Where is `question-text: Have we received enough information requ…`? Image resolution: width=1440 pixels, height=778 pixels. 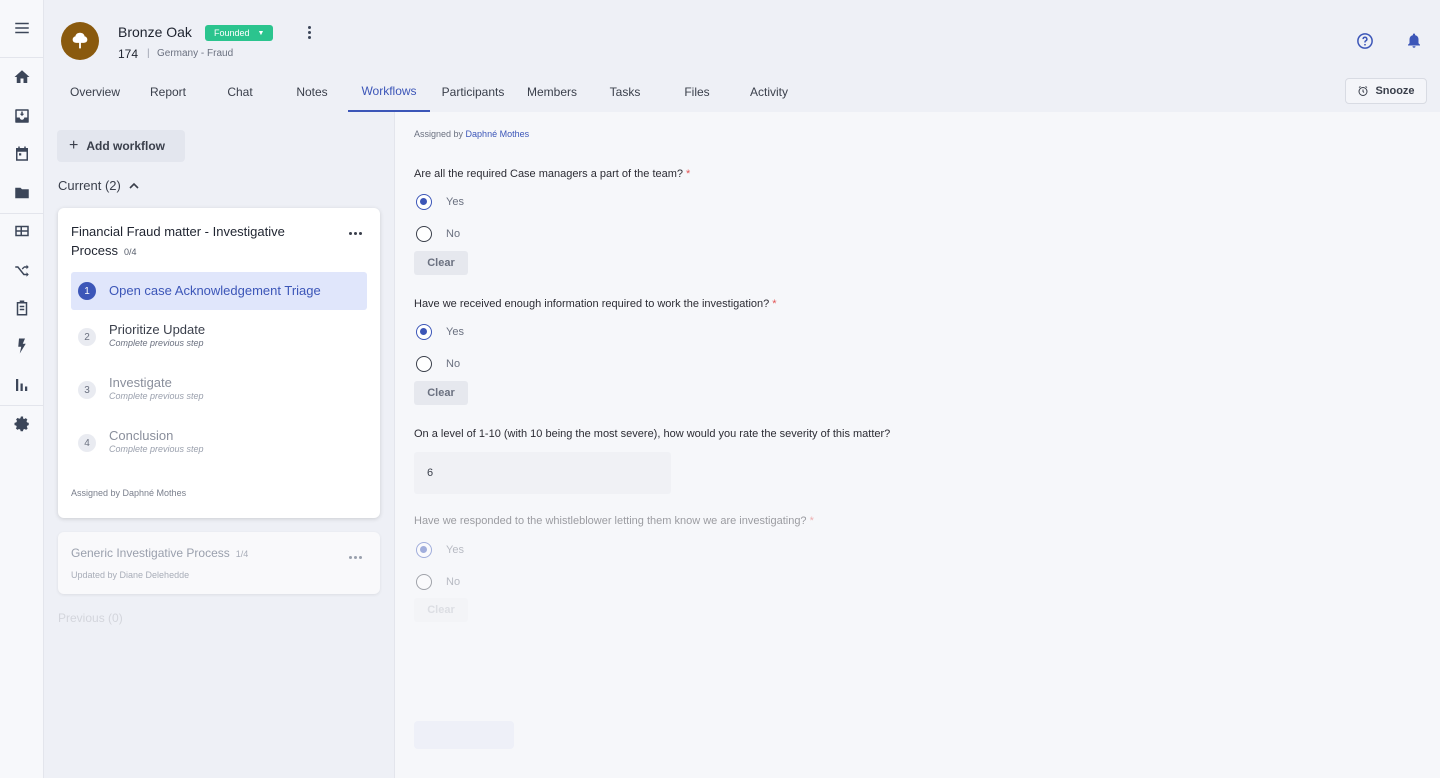
question-text: Have we received enough information requ… is located at coordinates (592, 304).